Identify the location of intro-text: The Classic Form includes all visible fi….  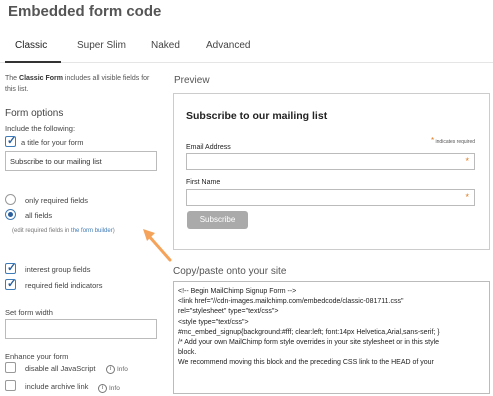
(77, 84).